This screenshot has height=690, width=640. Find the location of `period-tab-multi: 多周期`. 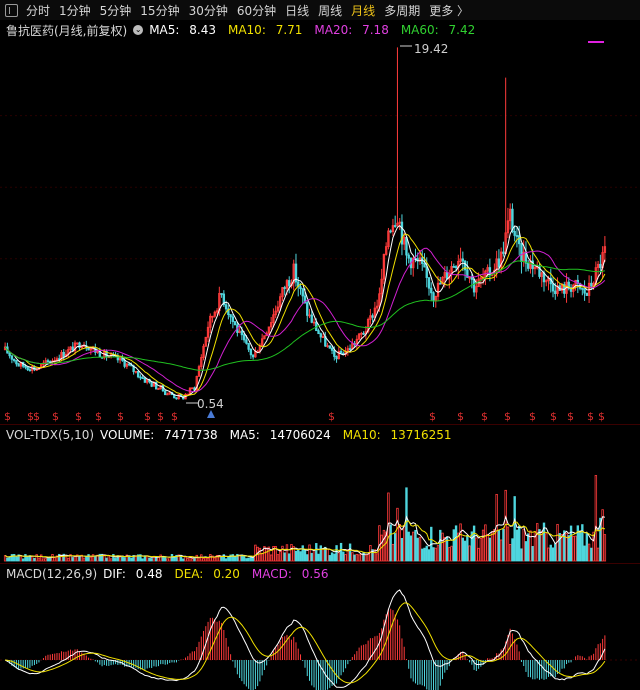

period-tab-multi: 多周期 is located at coordinates (402, 10).